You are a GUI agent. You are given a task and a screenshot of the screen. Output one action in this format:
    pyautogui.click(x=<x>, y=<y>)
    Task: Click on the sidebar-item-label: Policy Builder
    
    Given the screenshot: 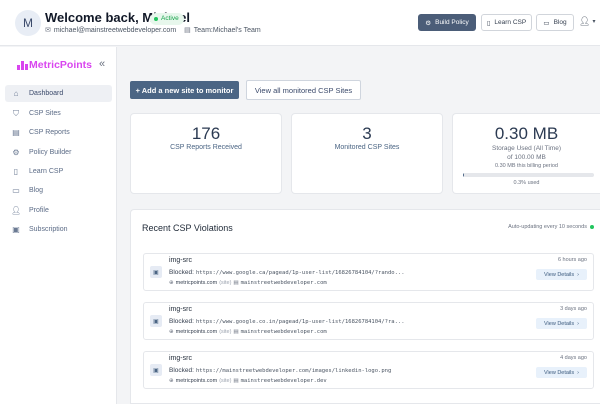 What is the action you would take?
    pyautogui.click(x=50, y=152)
    